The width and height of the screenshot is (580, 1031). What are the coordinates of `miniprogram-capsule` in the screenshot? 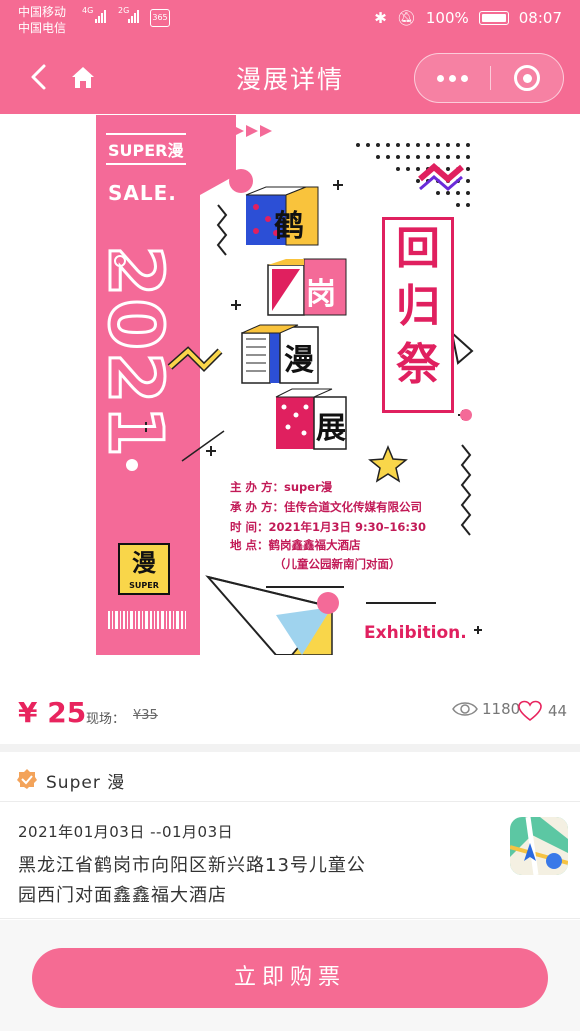 It's located at (489, 78).